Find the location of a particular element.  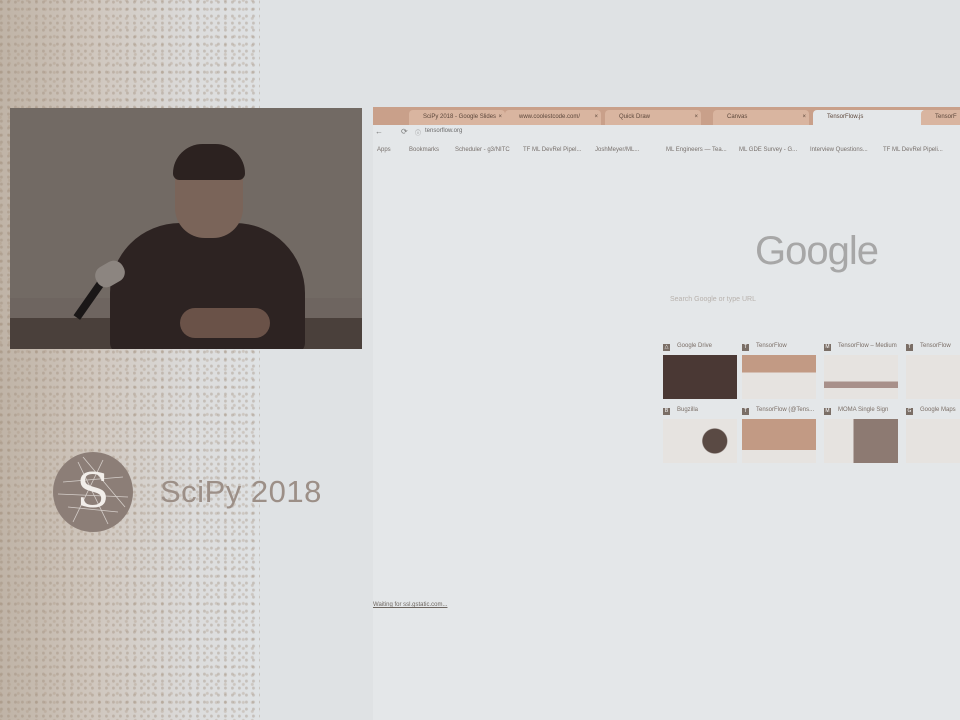

tile-moma-sign: M MOMA Single Sign is located at coordinates (861, 437).